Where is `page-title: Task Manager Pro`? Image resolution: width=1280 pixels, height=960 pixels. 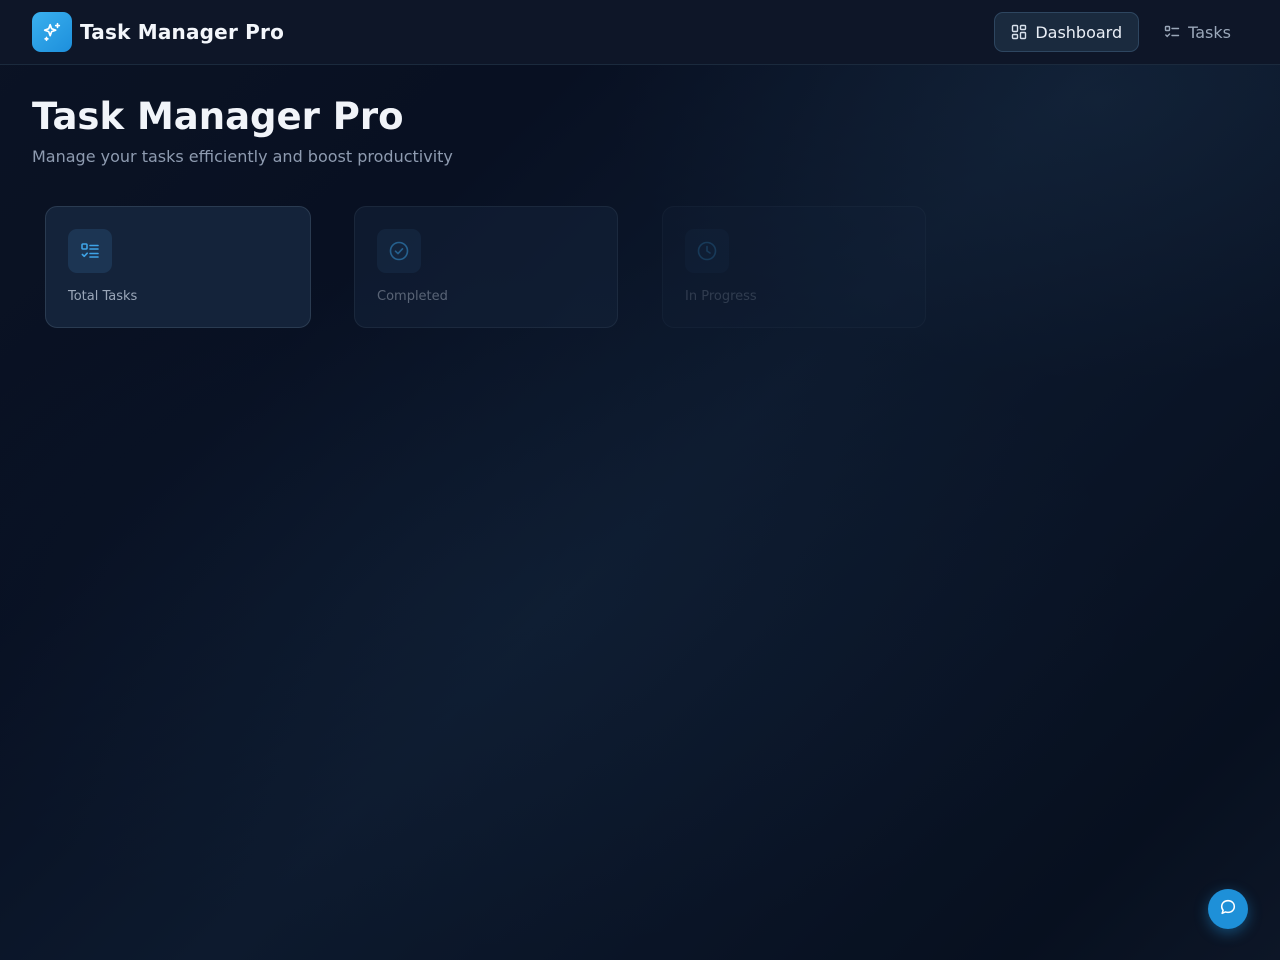 page-title: Task Manager Pro is located at coordinates (218, 116).